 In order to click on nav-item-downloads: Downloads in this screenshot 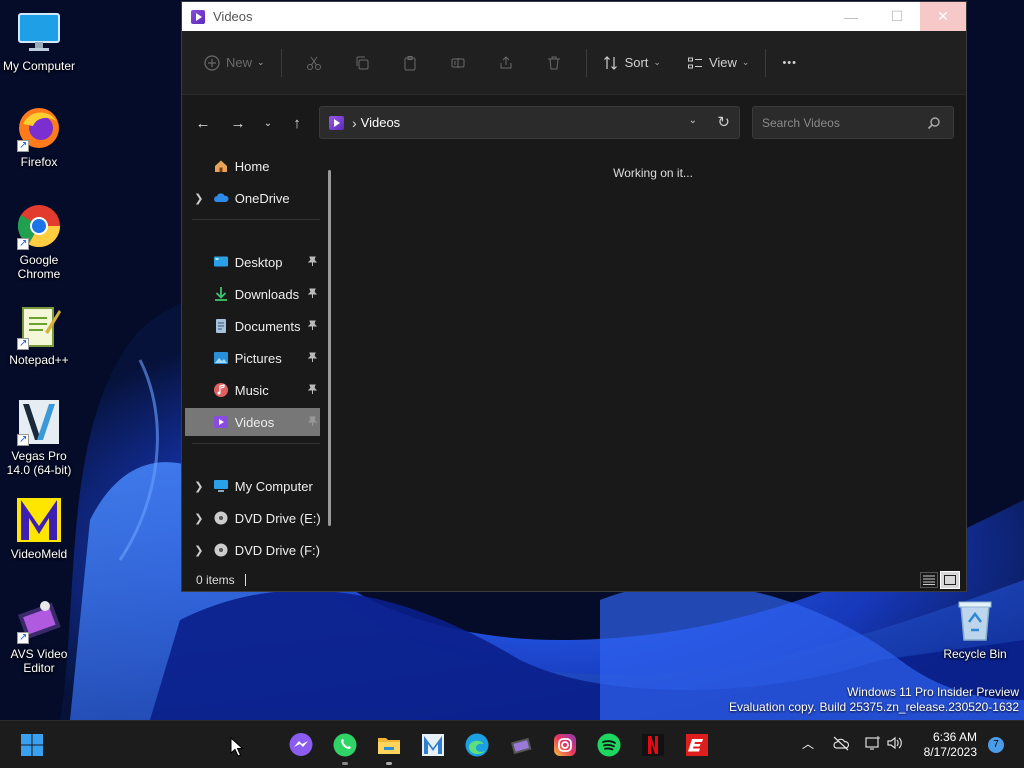, I will do `click(252, 294)`.